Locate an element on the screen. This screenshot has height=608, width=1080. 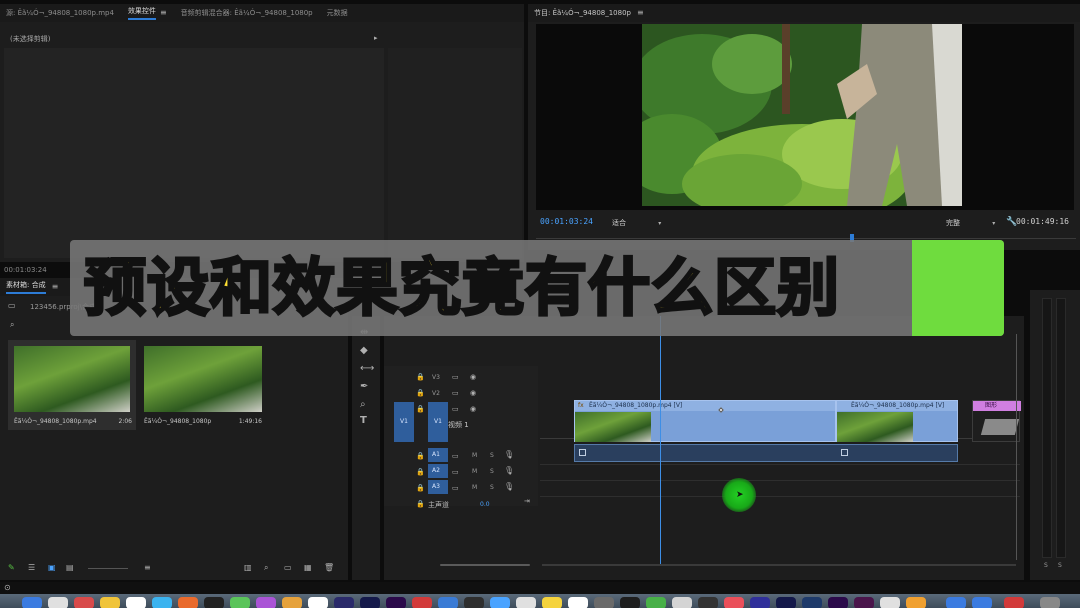
solo-left-button: S is located at coordinates (1046, 565).